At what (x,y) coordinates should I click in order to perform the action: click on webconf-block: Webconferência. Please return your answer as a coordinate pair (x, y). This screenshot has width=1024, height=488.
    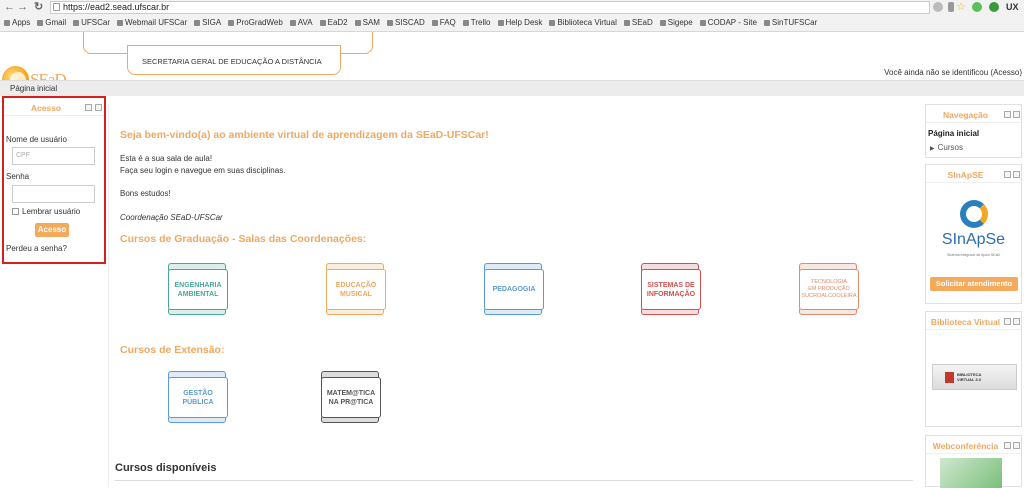
    Looking at the image, I should click on (973, 461).